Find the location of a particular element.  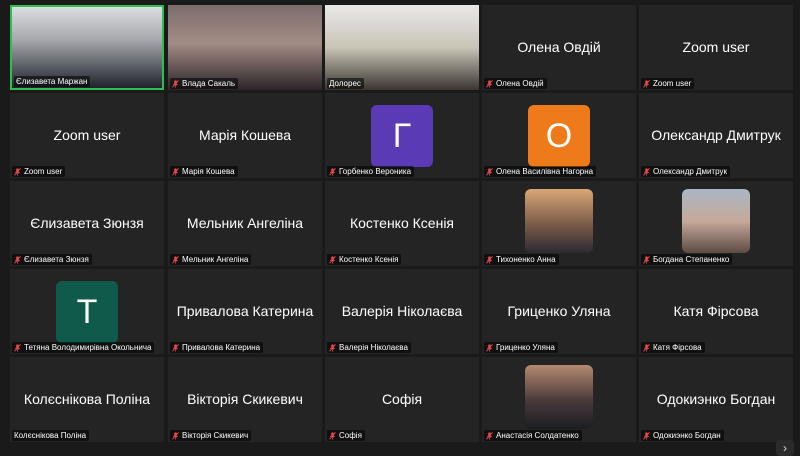

participant-display-name: Катя Фірсова is located at coordinates (716, 311).